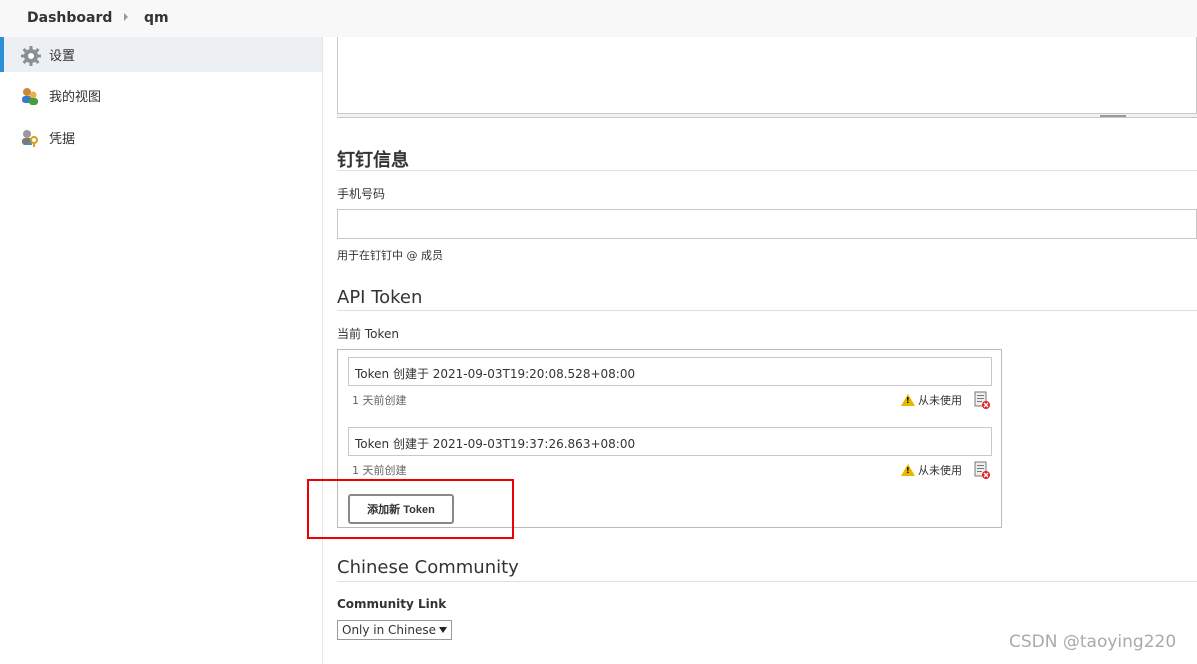  What do you see at coordinates (767, 76) in the screenshot?
I see `description-textarea` at bounding box center [767, 76].